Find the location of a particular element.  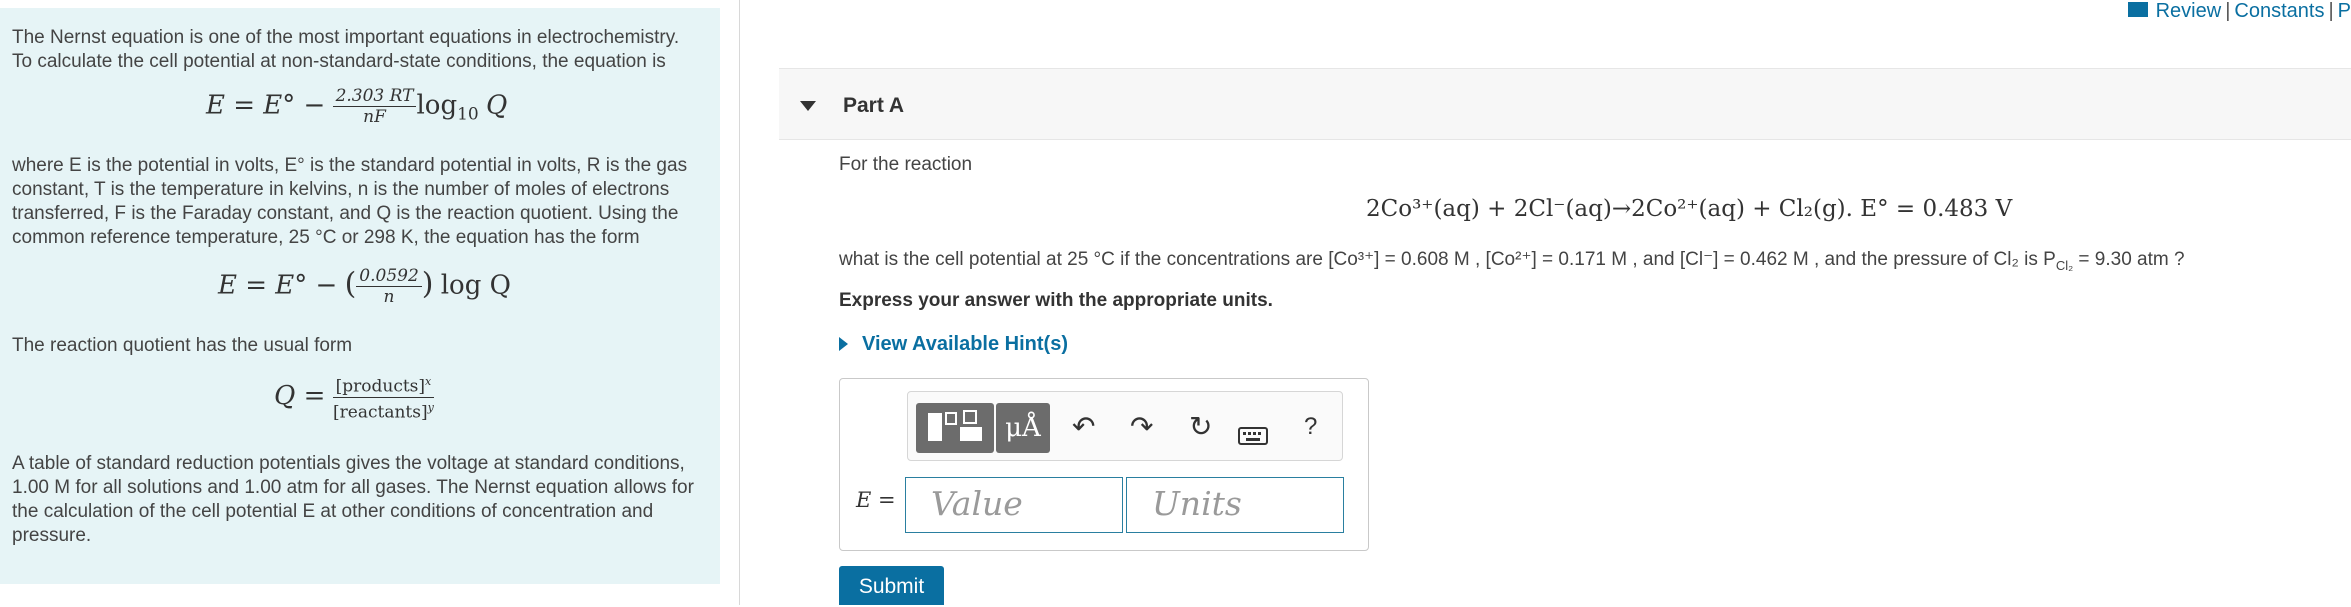

constants-link: Constants is located at coordinates (2279, 11).